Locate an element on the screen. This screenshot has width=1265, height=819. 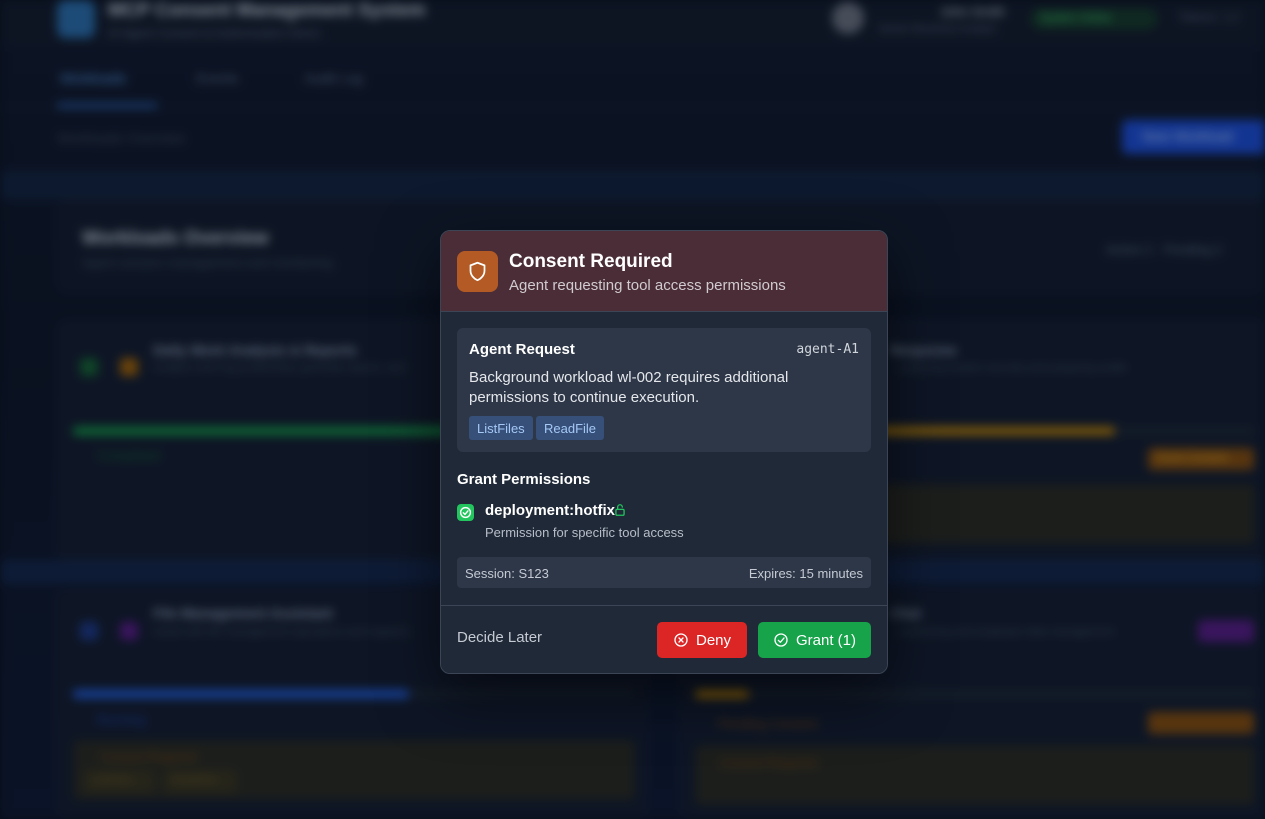
permission-description: Permission for specific tool access is located at coordinates (584, 532).